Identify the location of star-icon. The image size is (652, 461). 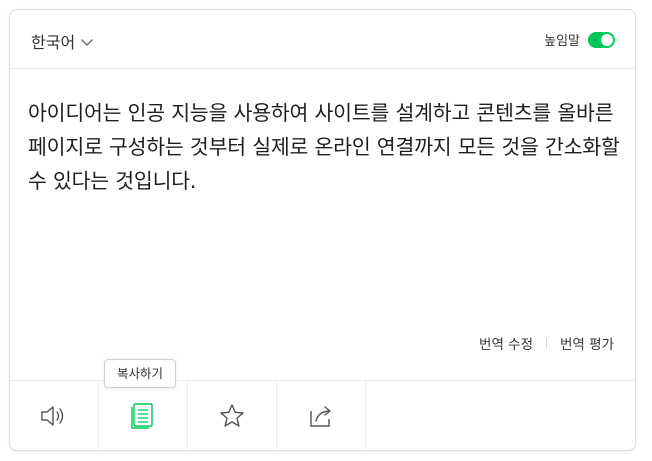
(232, 416).